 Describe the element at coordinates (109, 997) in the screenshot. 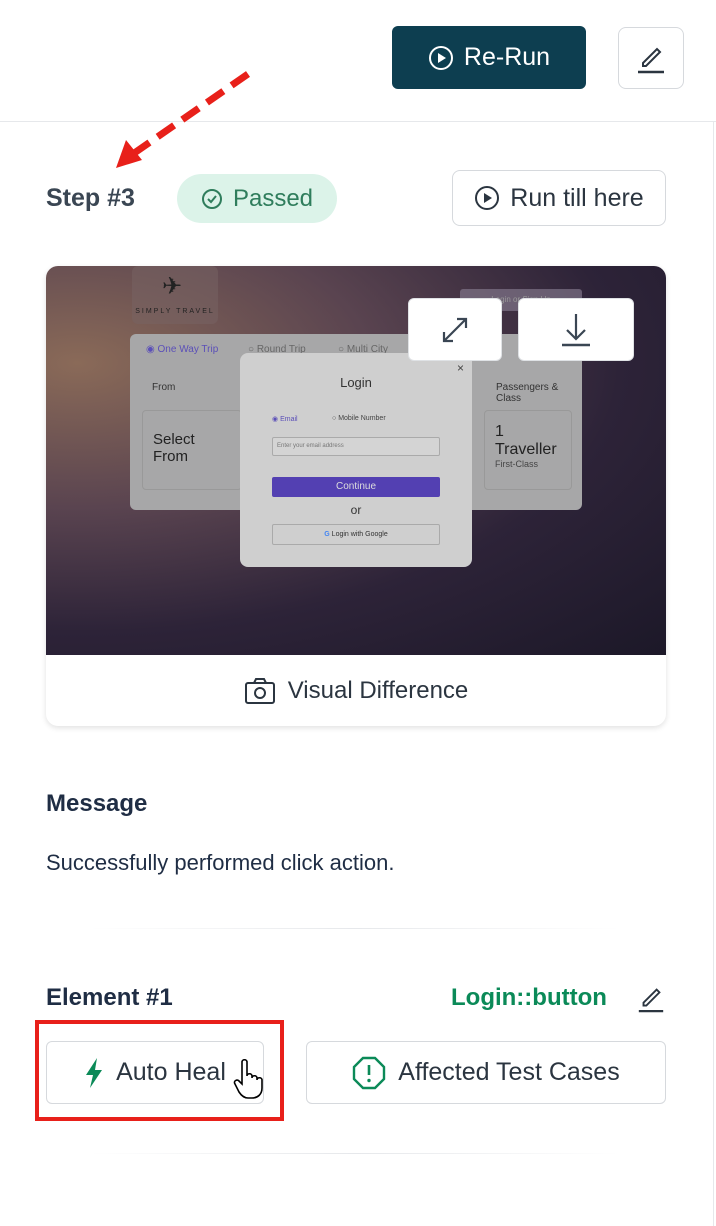

I see `element-heading: Element #1` at that location.